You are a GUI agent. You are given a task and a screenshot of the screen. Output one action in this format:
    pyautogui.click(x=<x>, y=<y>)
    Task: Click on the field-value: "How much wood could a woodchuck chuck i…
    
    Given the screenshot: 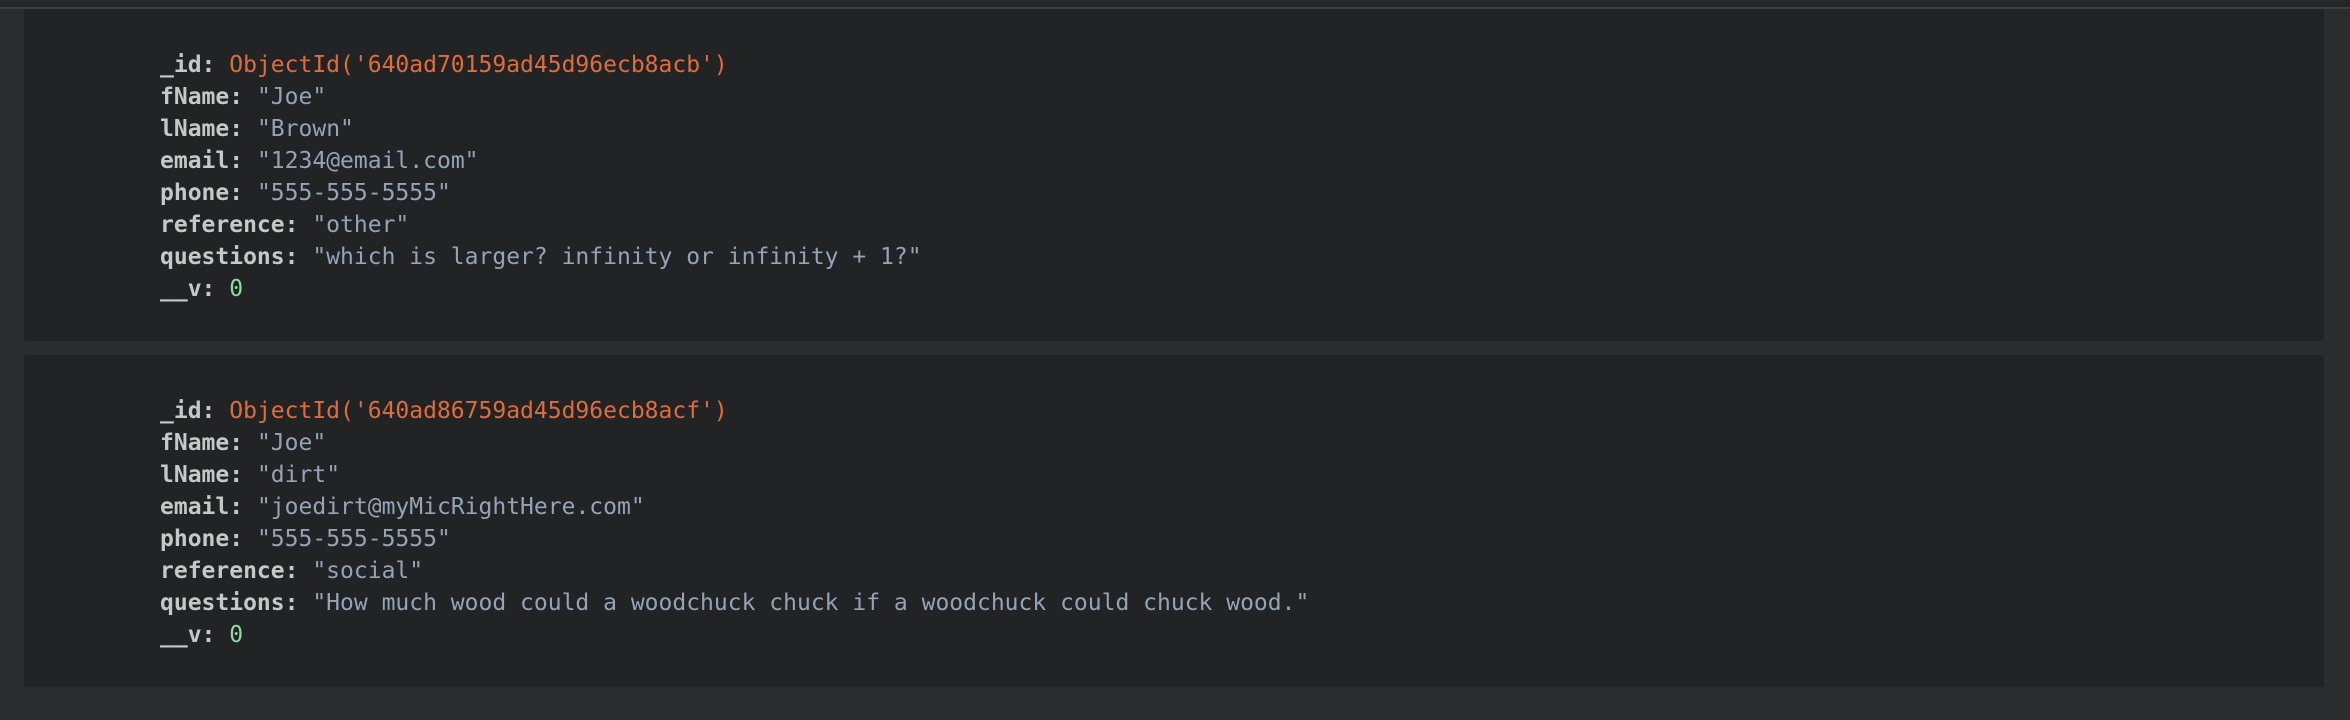 What is the action you would take?
    pyautogui.click(x=810, y=603)
    